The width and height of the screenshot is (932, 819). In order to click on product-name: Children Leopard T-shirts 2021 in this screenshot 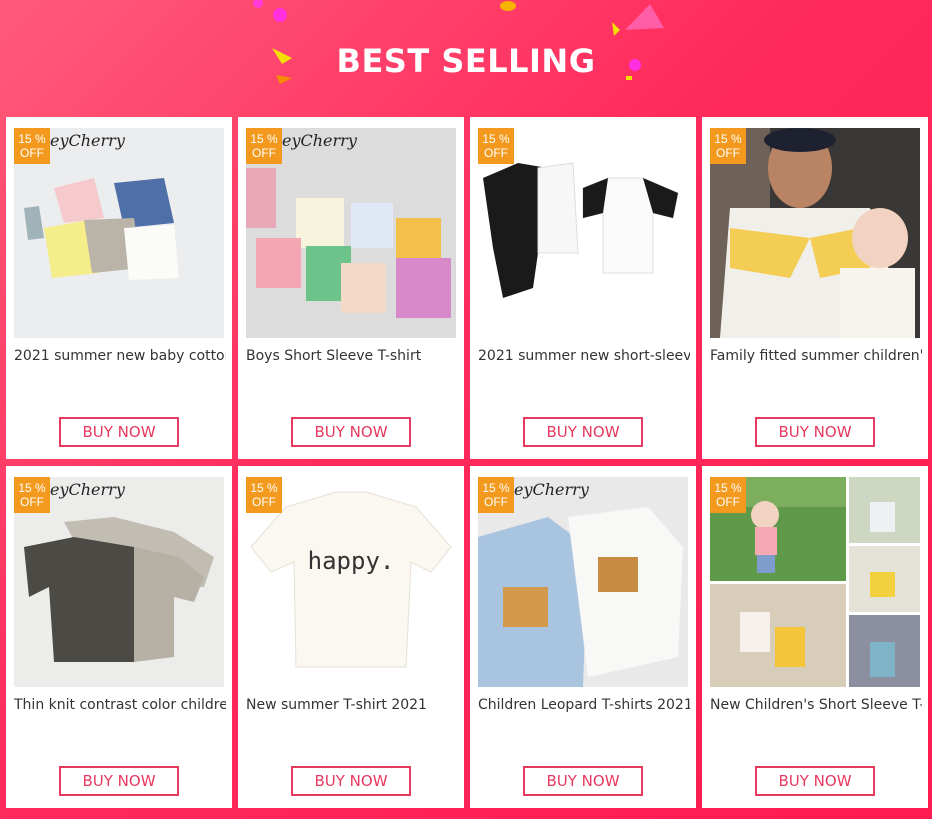, I will do `click(584, 705)`.